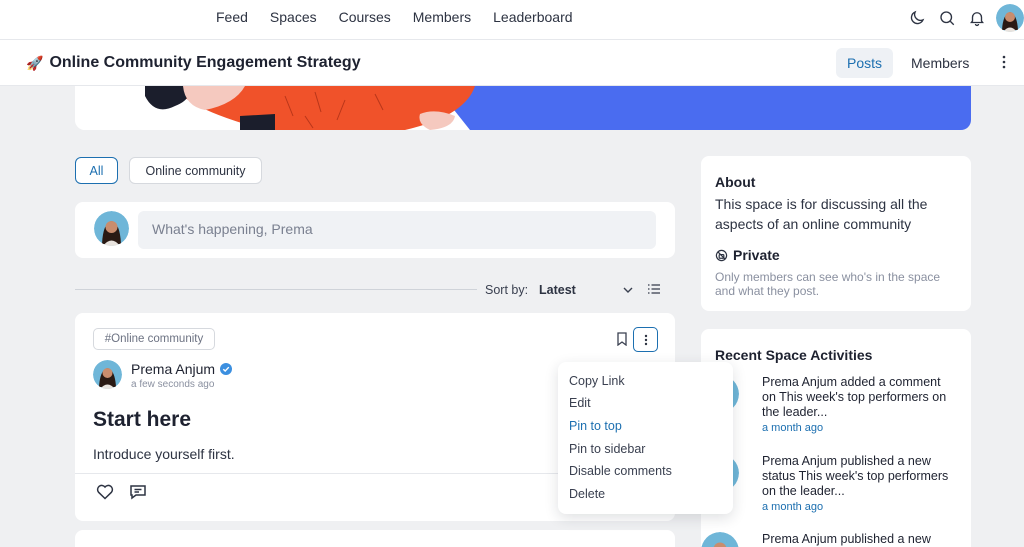 The width and height of the screenshot is (1024, 547). What do you see at coordinates (917, 18) in the screenshot?
I see `moon-icon` at bounding box center [917, 18].